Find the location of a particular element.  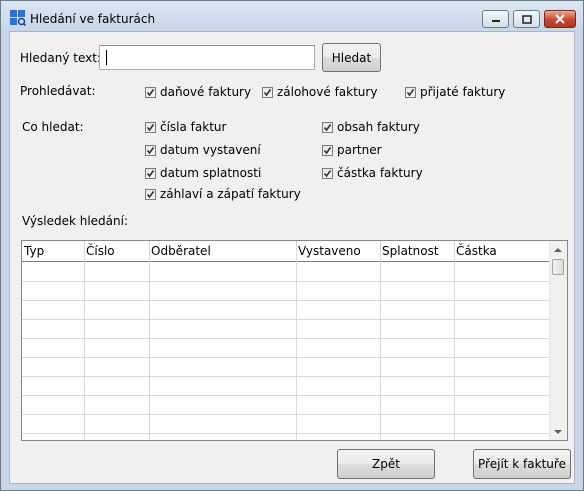

checkbox-zahlavi-zapati: záhlaví a zápatí faktury is located at coordinates (223, 194).